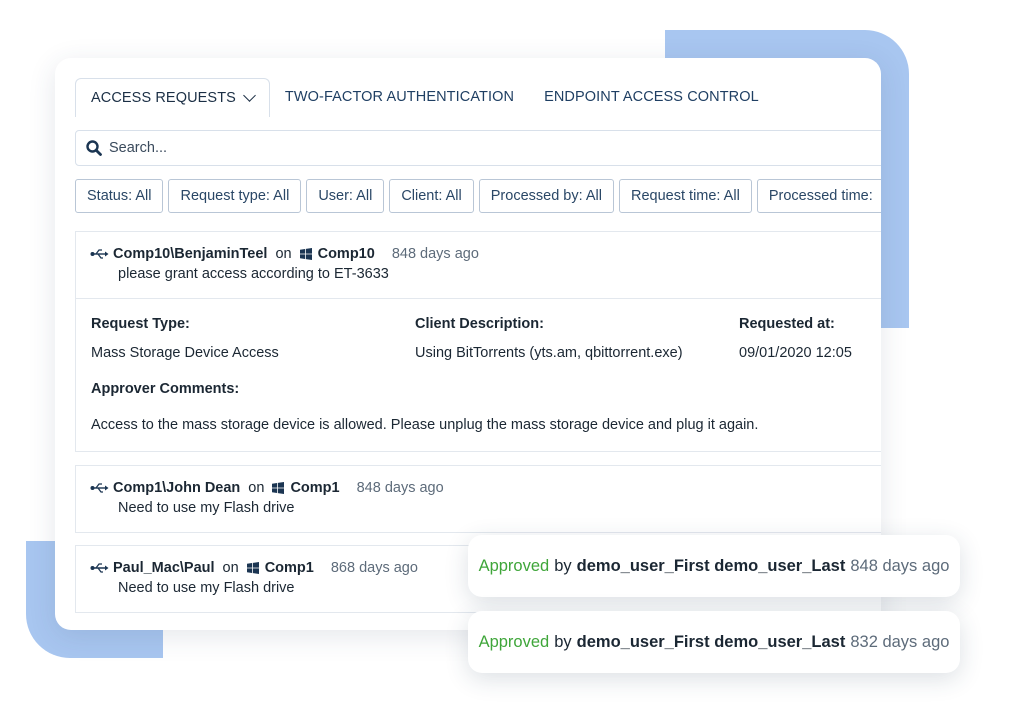 Image resolution: width=1014 pixels, height=722 pixels. I want to click on request-user: Comp1\John Dean, so click(177, 488).